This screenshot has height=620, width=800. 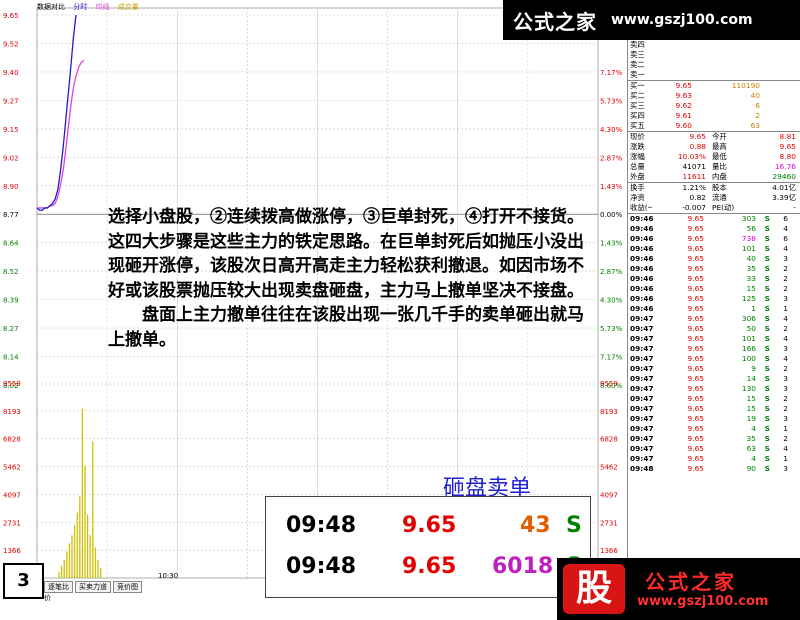 What do you see at coordinates (751, 378) in the screenshot?
I see `trade-volume: 14` at bounding box center [751, 378].